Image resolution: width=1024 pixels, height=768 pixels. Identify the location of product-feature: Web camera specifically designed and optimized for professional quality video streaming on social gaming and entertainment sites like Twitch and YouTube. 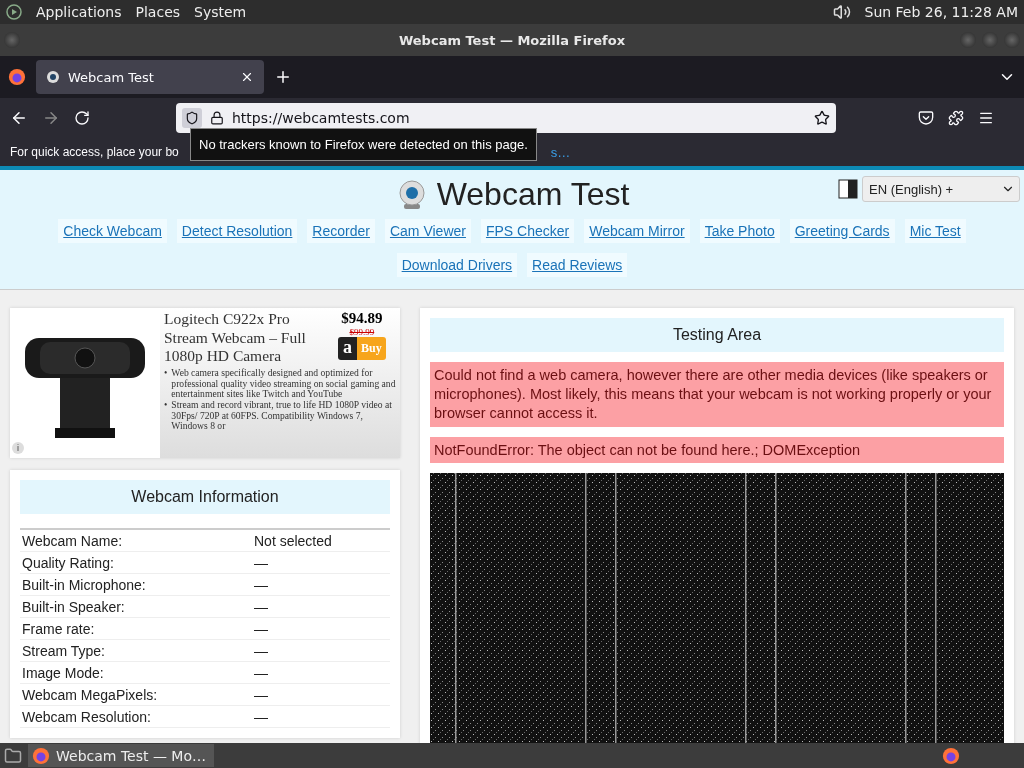
(283, 383).